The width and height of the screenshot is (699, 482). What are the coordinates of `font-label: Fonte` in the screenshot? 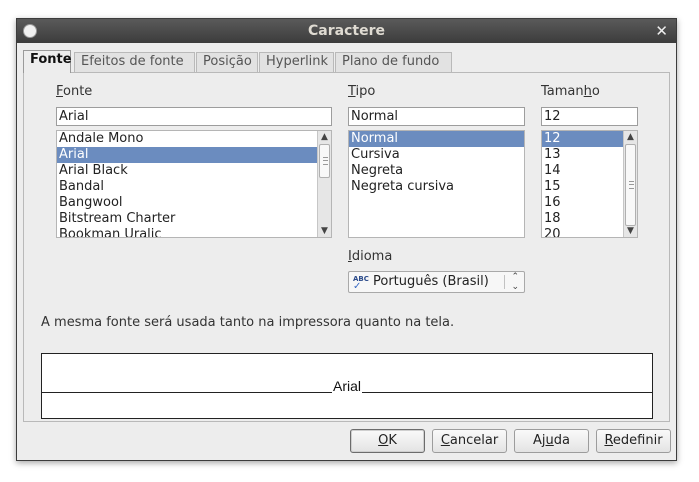 It's located at (74, 91).